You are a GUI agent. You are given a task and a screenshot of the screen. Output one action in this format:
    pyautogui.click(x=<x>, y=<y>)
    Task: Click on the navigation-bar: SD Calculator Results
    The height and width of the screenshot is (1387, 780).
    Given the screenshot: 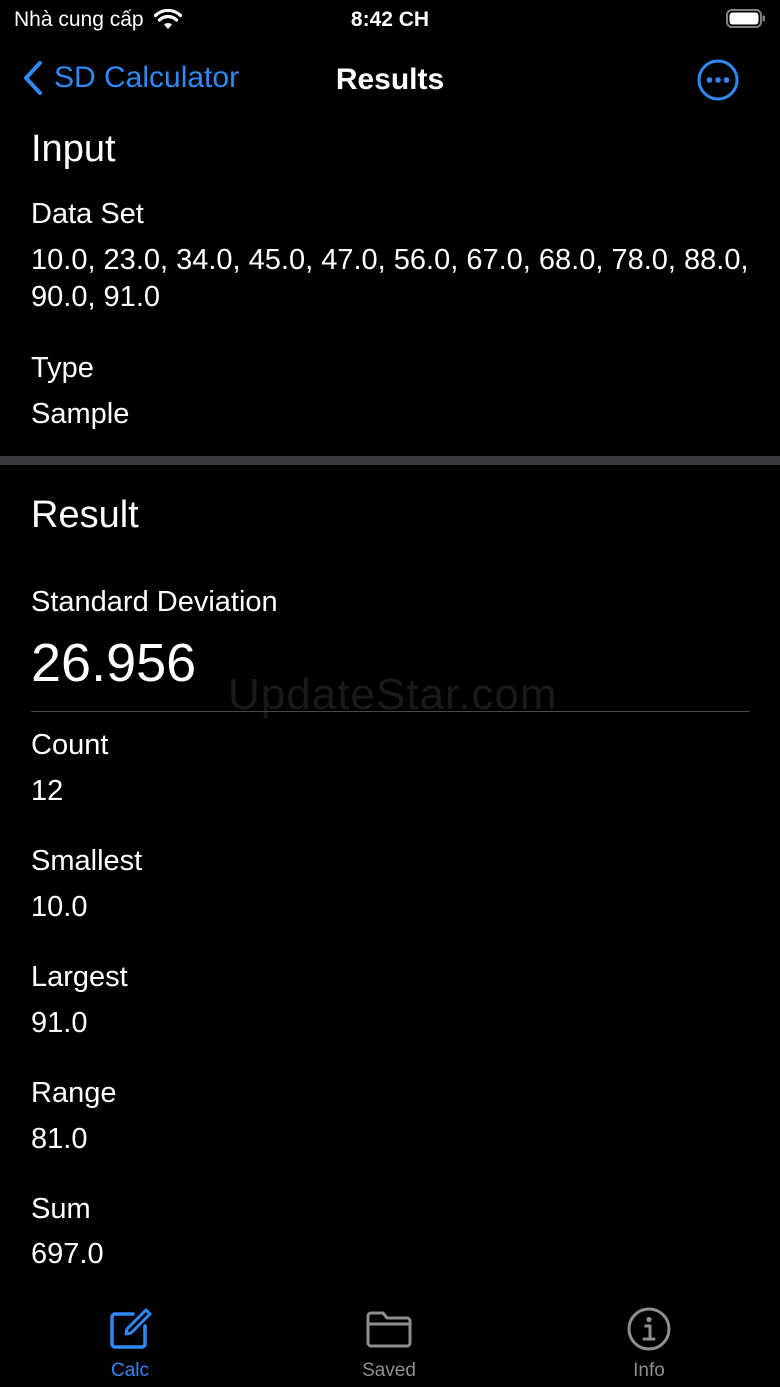 What is the action you would take?
    pyautogui.click(x=390, y=80)
    